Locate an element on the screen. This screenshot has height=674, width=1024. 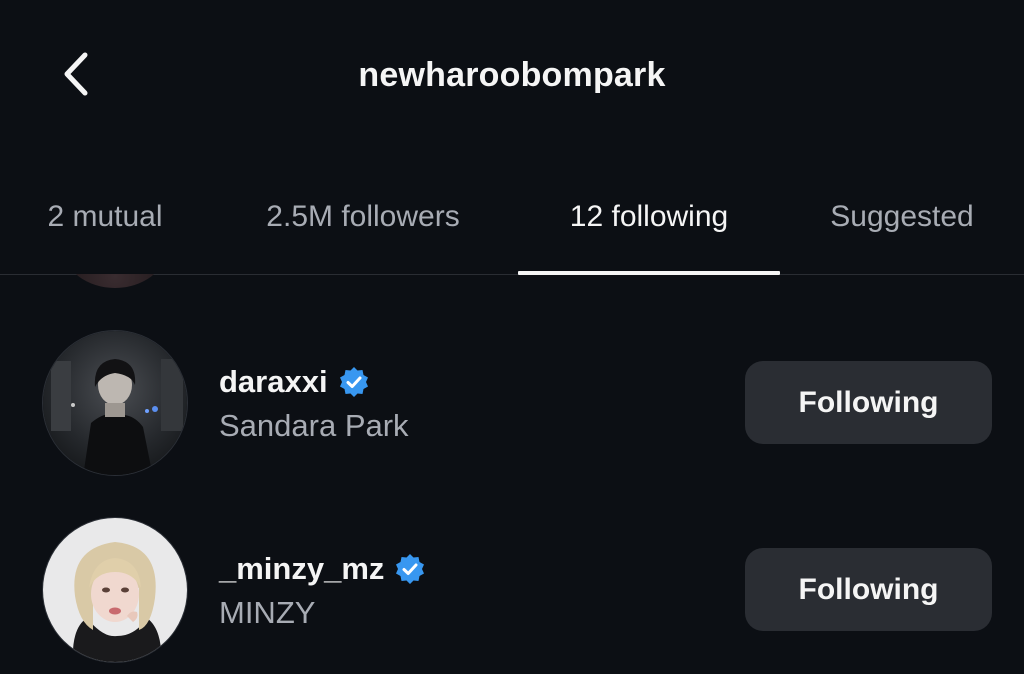
full-name: Sandara Park is located at coordinates (314, 425).